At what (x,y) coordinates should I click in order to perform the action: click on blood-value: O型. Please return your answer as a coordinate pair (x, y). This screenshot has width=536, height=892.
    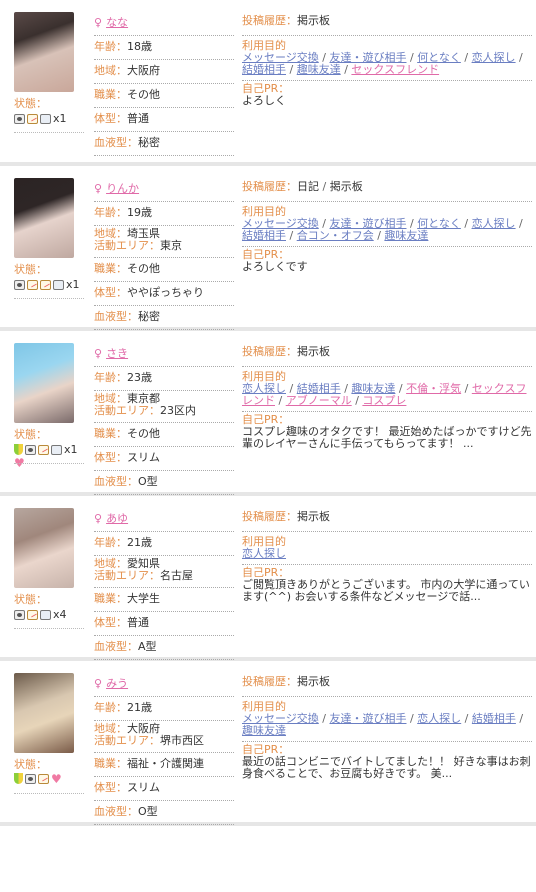
    Looking at the image, I should click on (148, 481).